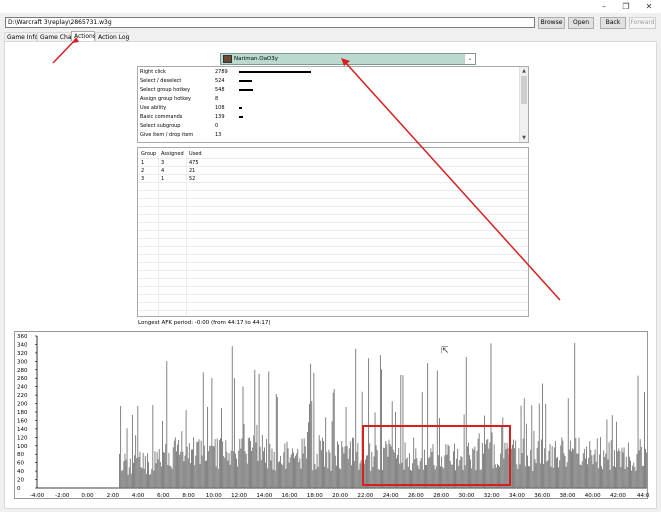 This screenshot has width=661, height=512. What do you see at coordinates (469, 59) in the screenshot?
I see `chevron-down-icon: ⌄` at bounding box center [469, 59].